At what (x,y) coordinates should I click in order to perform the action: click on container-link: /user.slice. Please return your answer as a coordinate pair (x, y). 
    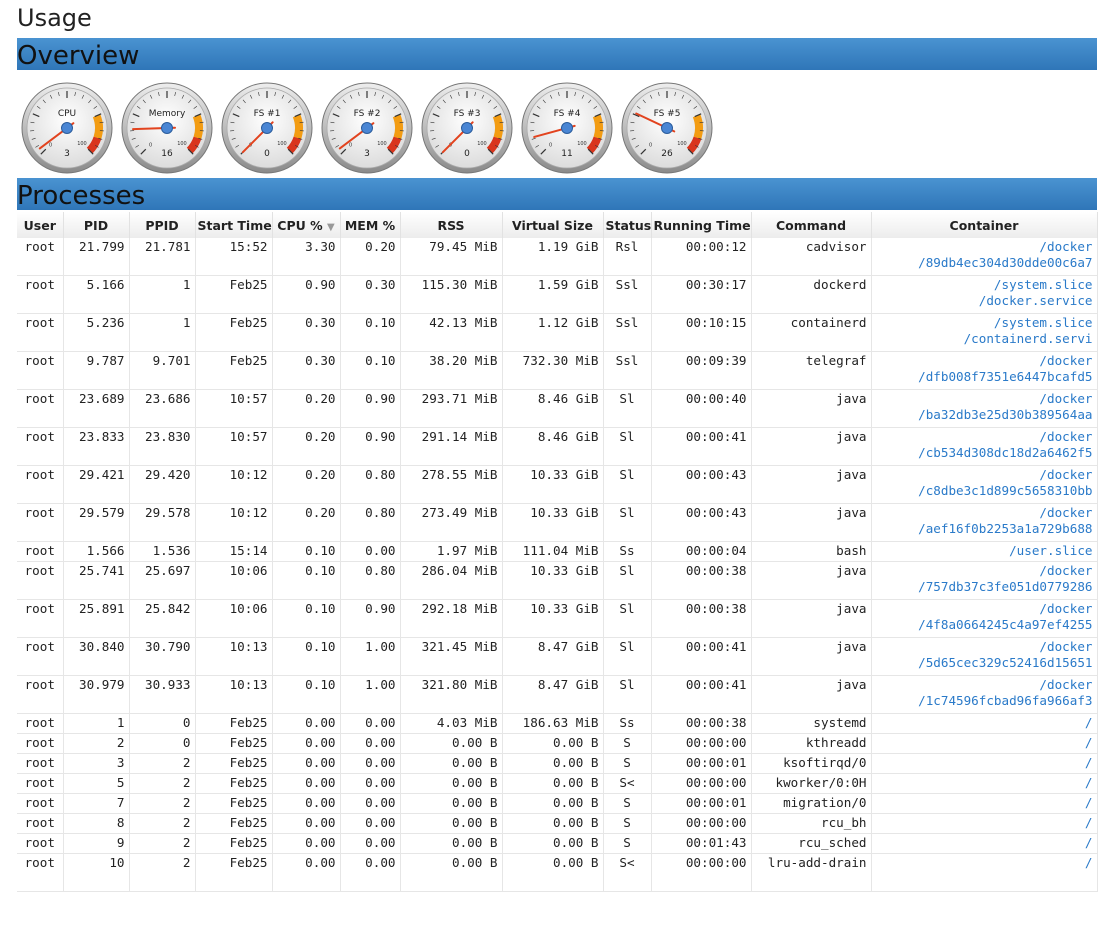
    Looking at the image, I should click on (984, 551).